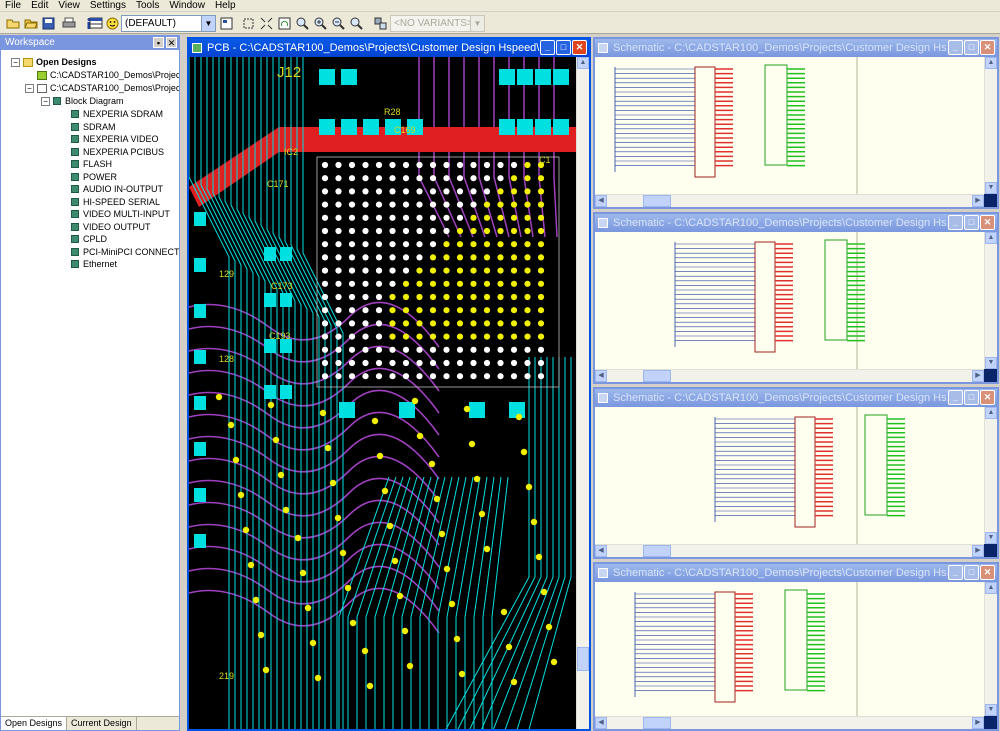  Describe the element at coordinates (111, 227) in the screenshot. I see `tree-item-block: VIDEO OUTPUT` at that location.